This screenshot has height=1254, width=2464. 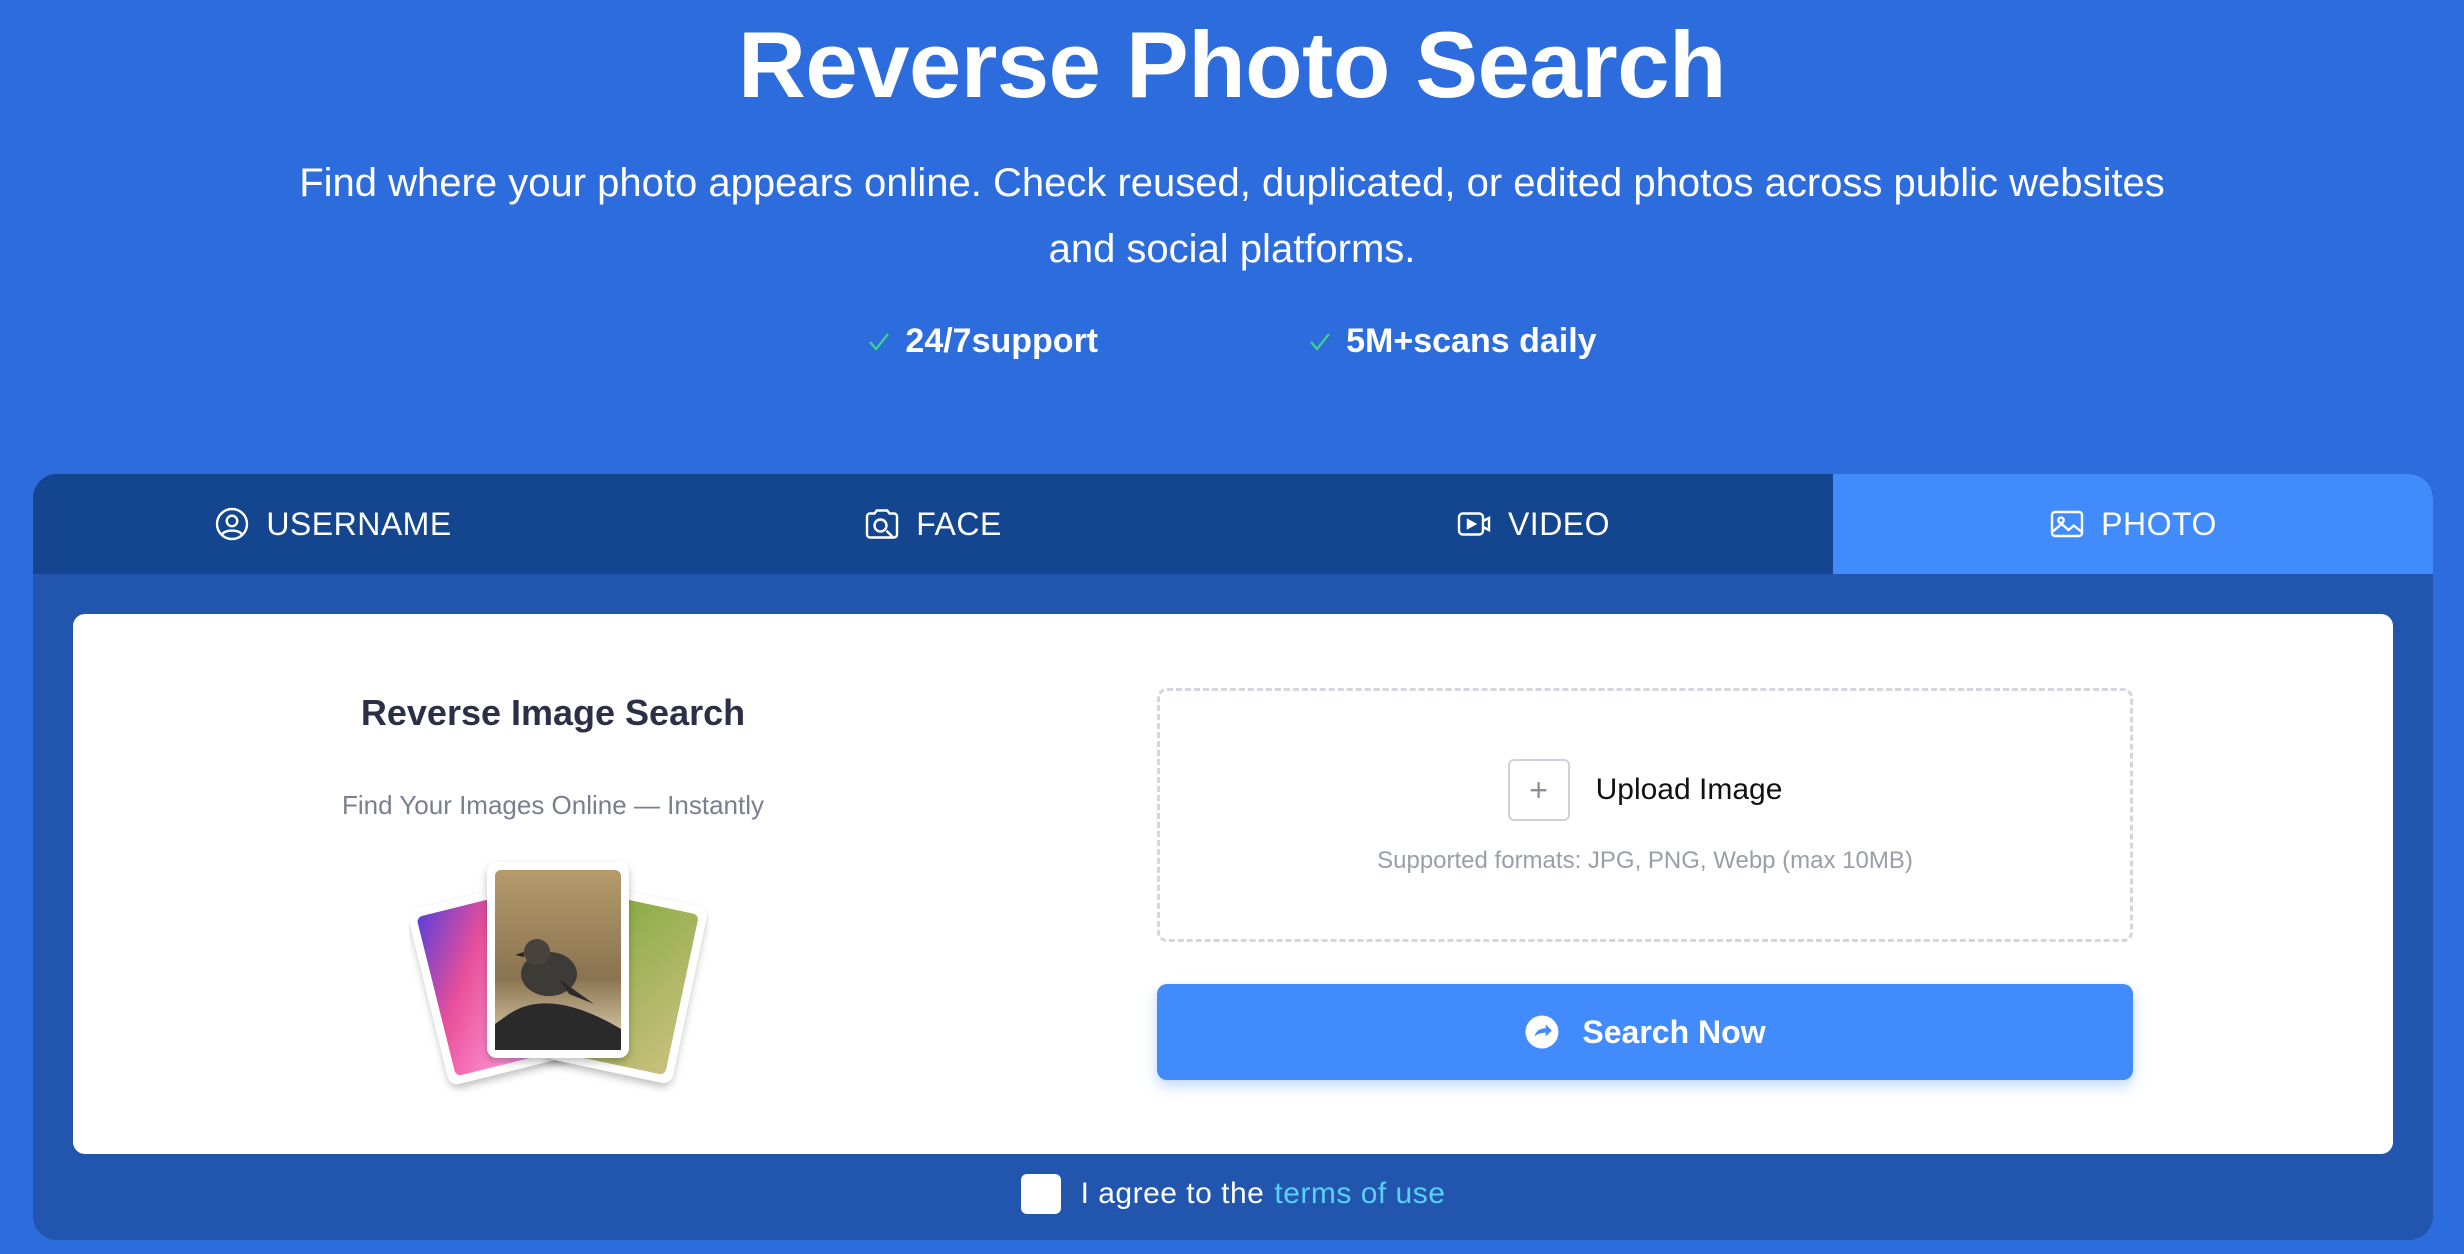 I want to click on upload-label: Upload Image, so click(x=1689, y=789).